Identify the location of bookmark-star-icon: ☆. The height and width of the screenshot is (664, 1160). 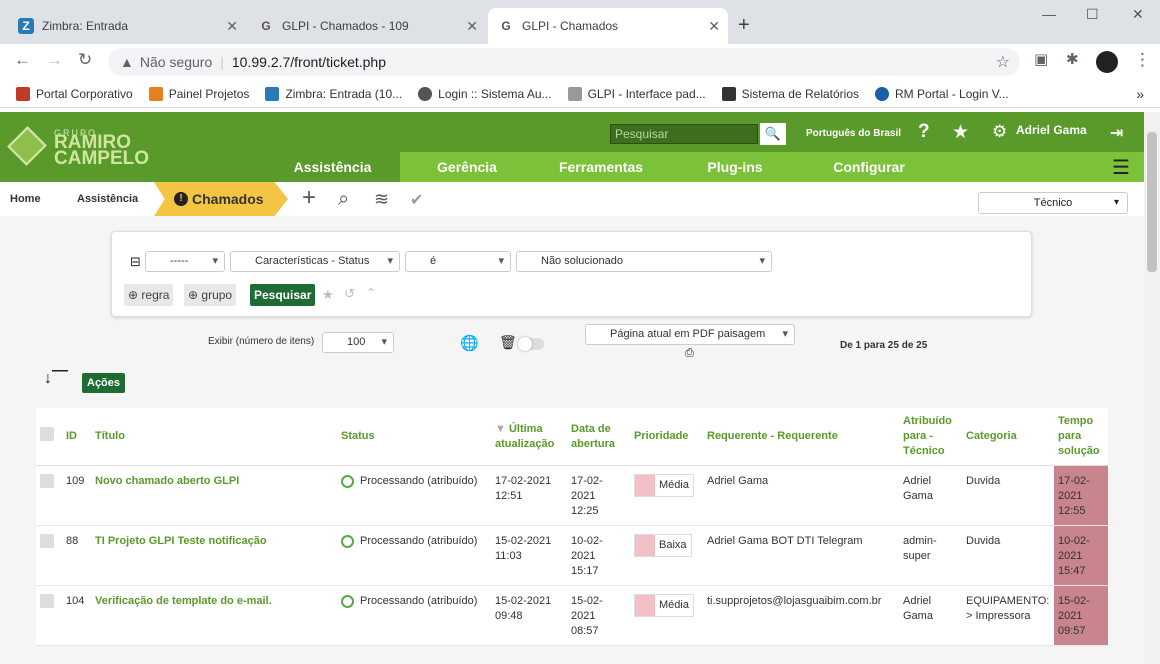
(1003, 62).